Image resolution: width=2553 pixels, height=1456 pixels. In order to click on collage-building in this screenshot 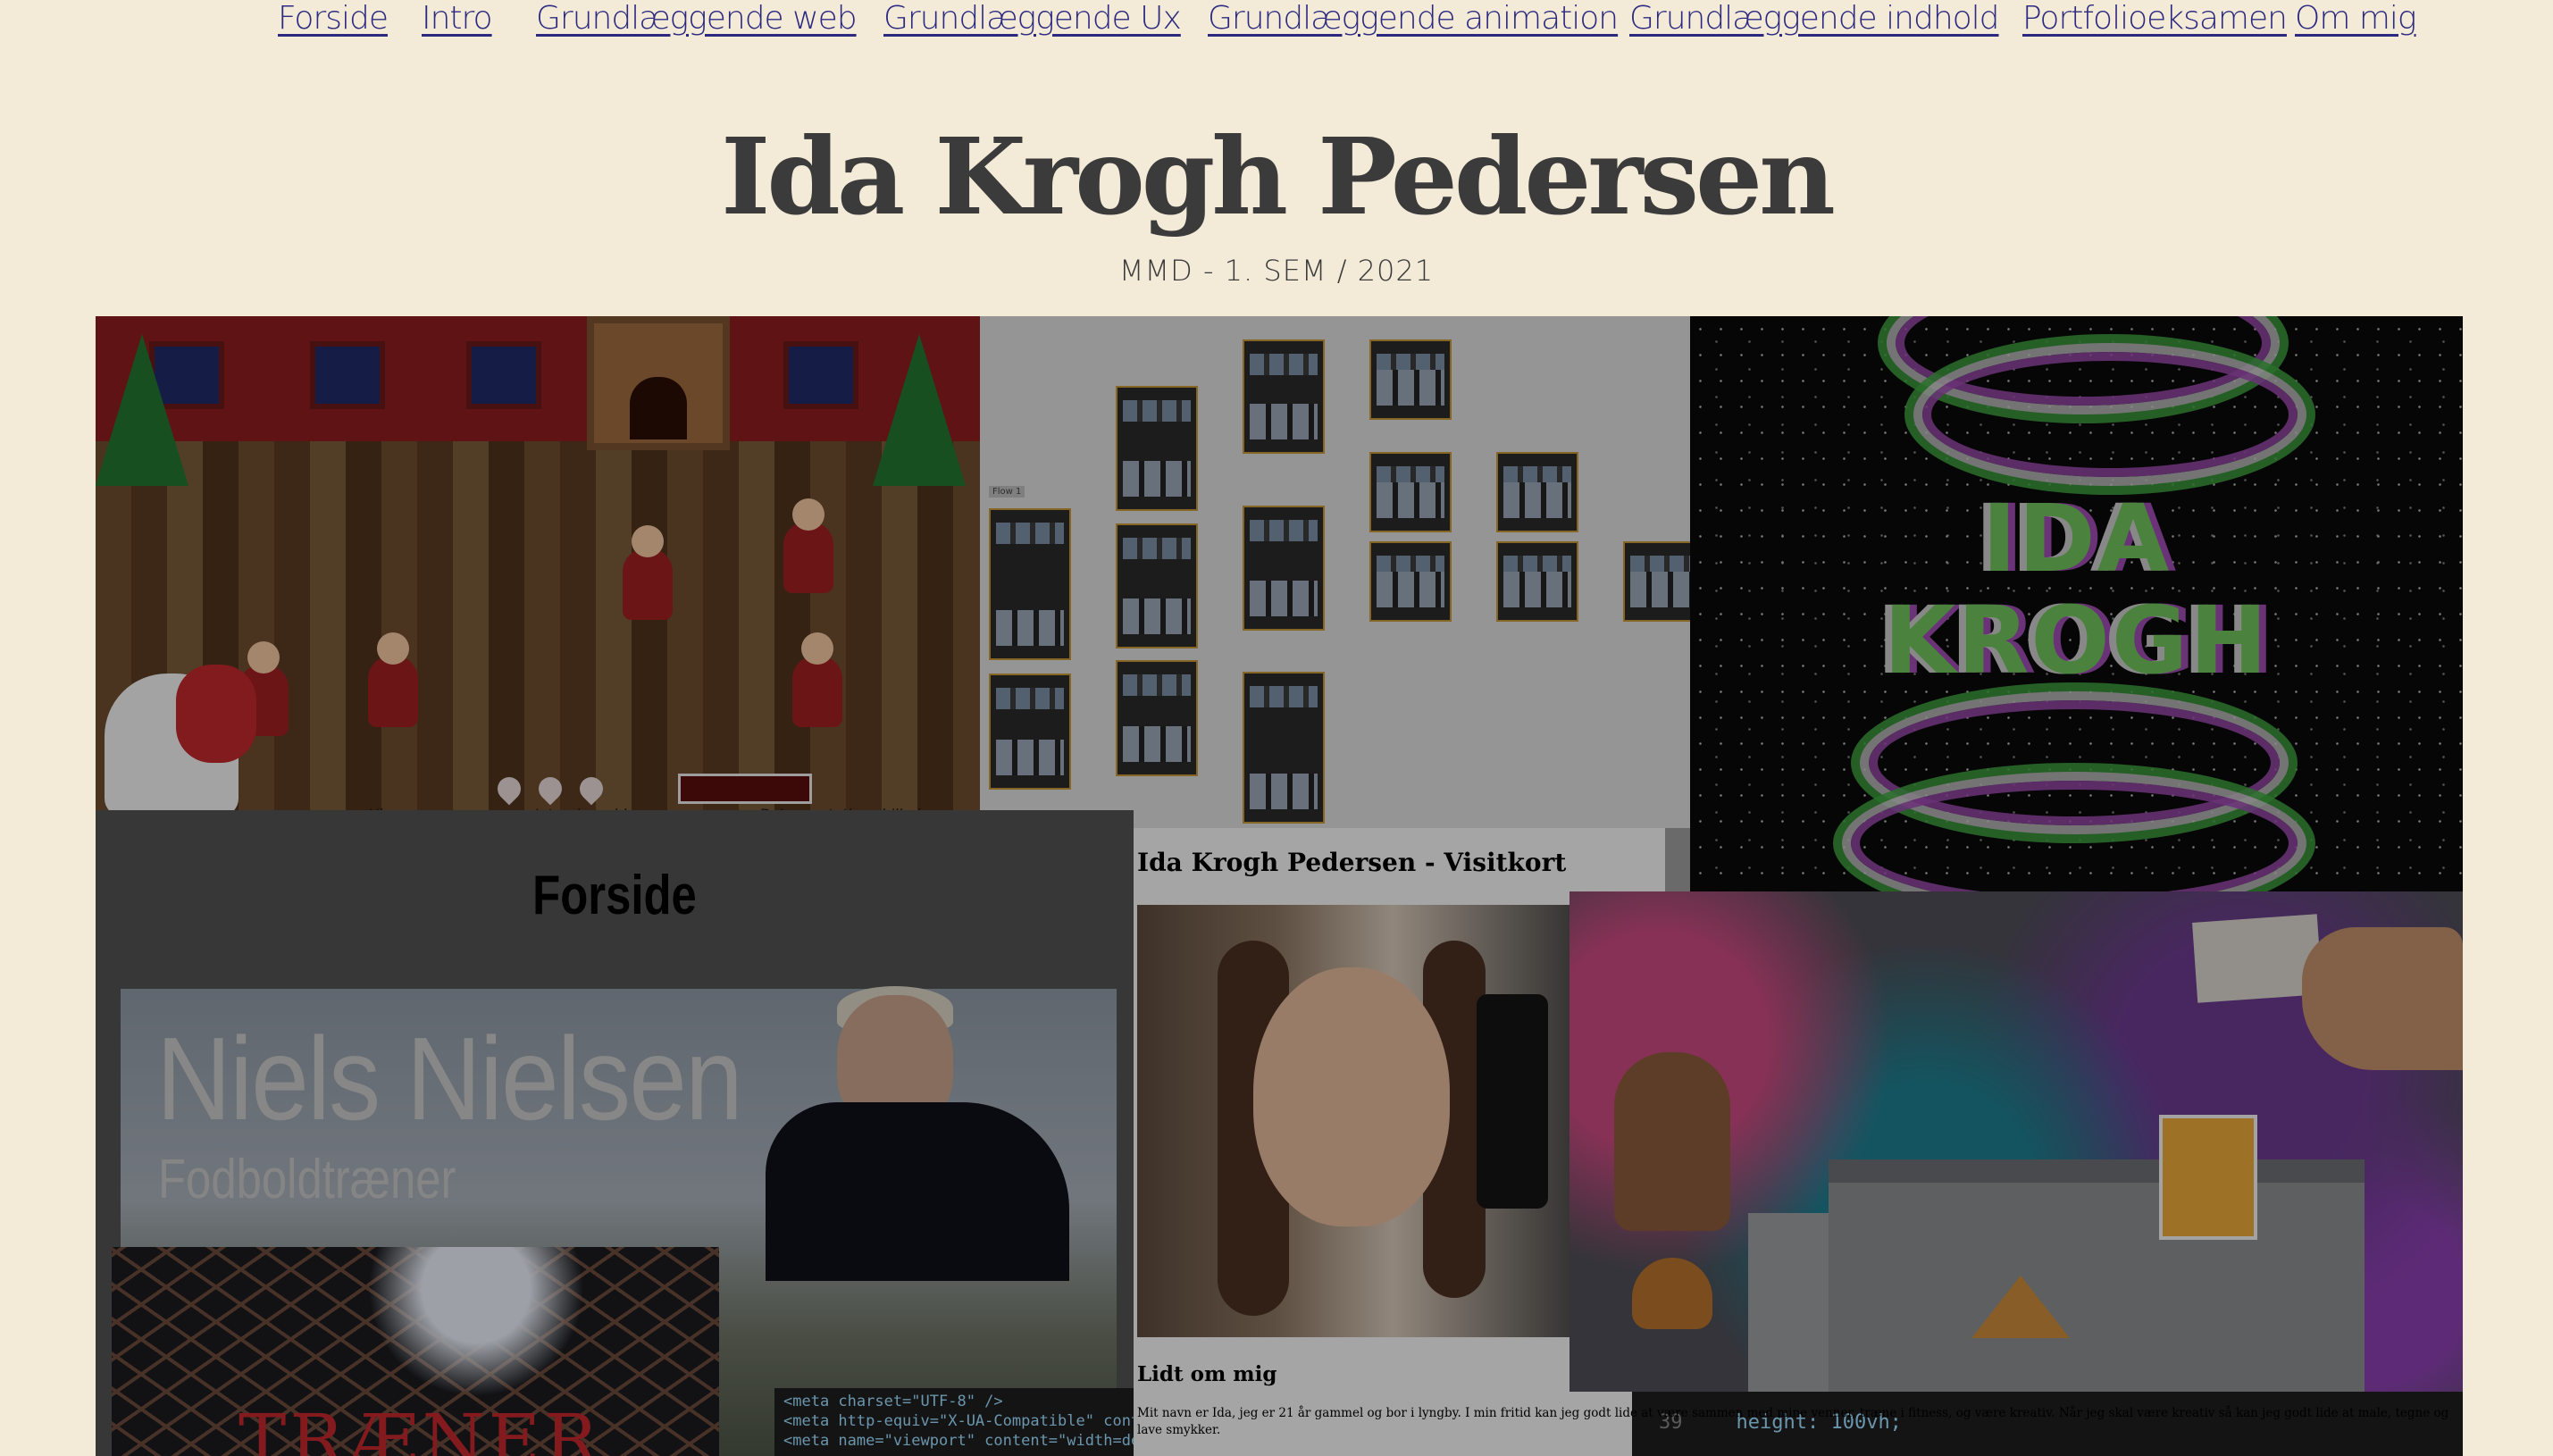, I will do `click(2097, 1275)`.